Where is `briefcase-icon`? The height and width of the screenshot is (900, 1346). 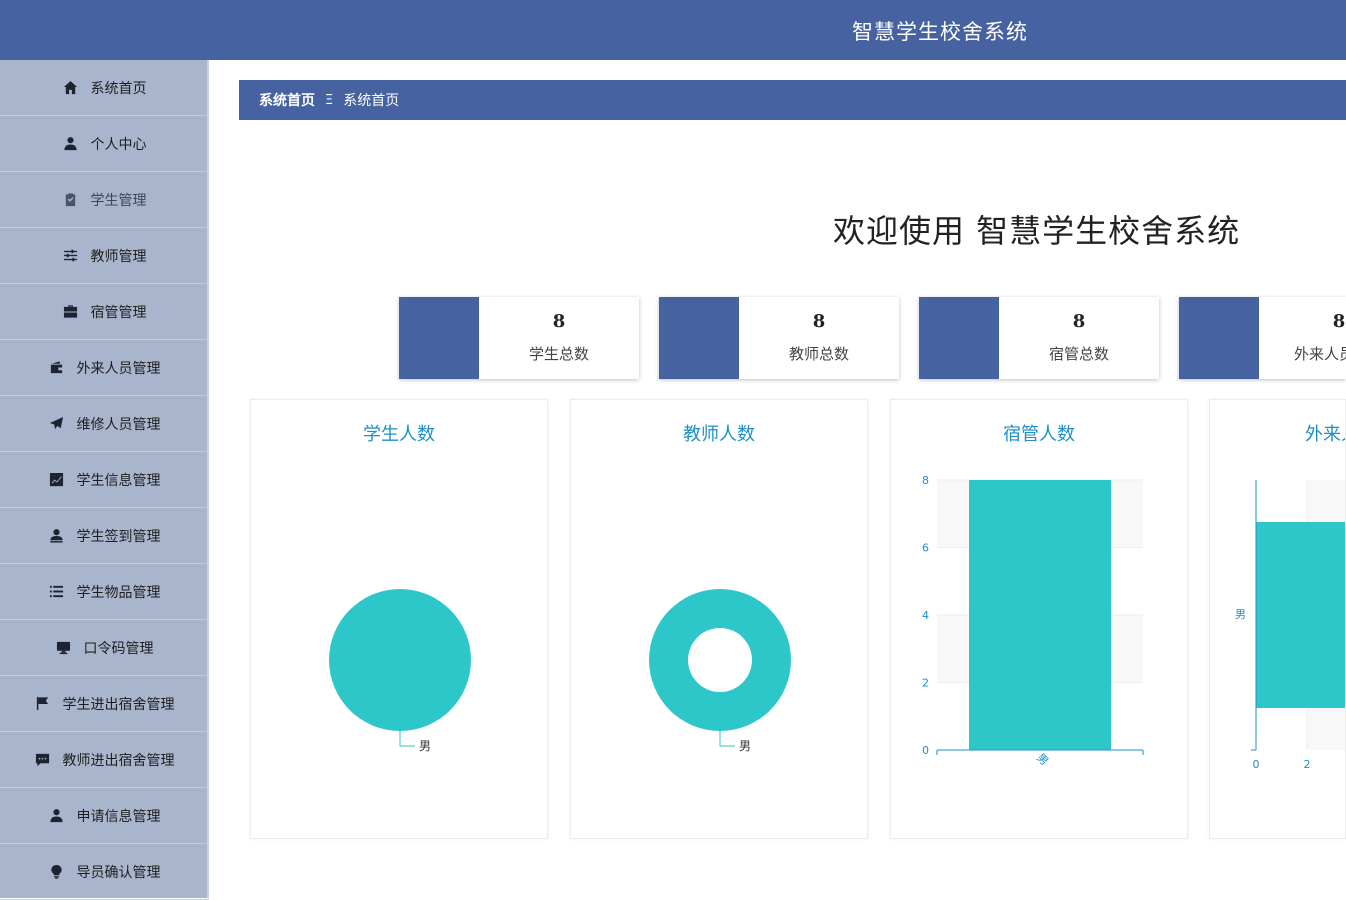
briefcase-icon is located at coordinates (71, 312).